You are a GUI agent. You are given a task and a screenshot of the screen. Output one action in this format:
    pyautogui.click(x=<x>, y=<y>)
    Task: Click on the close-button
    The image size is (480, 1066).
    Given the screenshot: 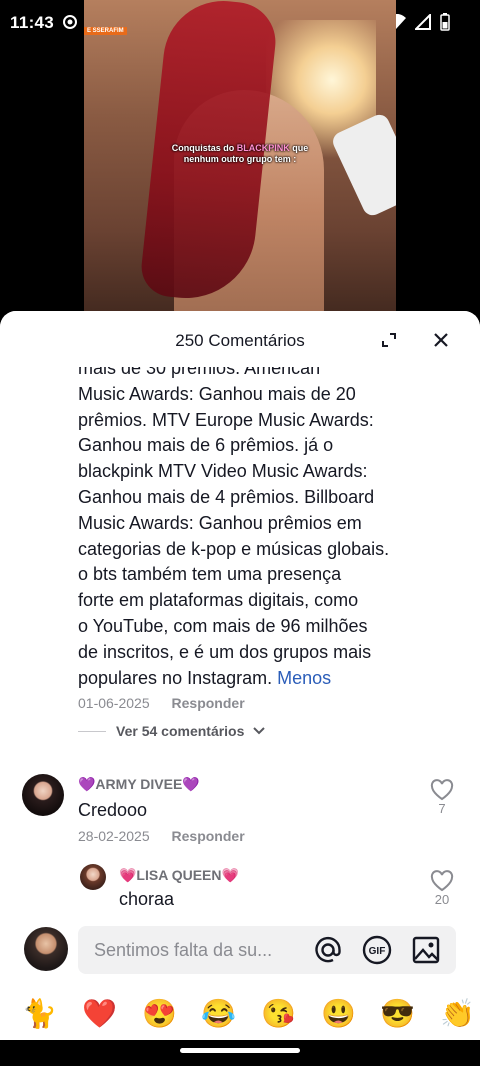 What is the action you would take?
    pyautogui.click(x=441, y=340)
    